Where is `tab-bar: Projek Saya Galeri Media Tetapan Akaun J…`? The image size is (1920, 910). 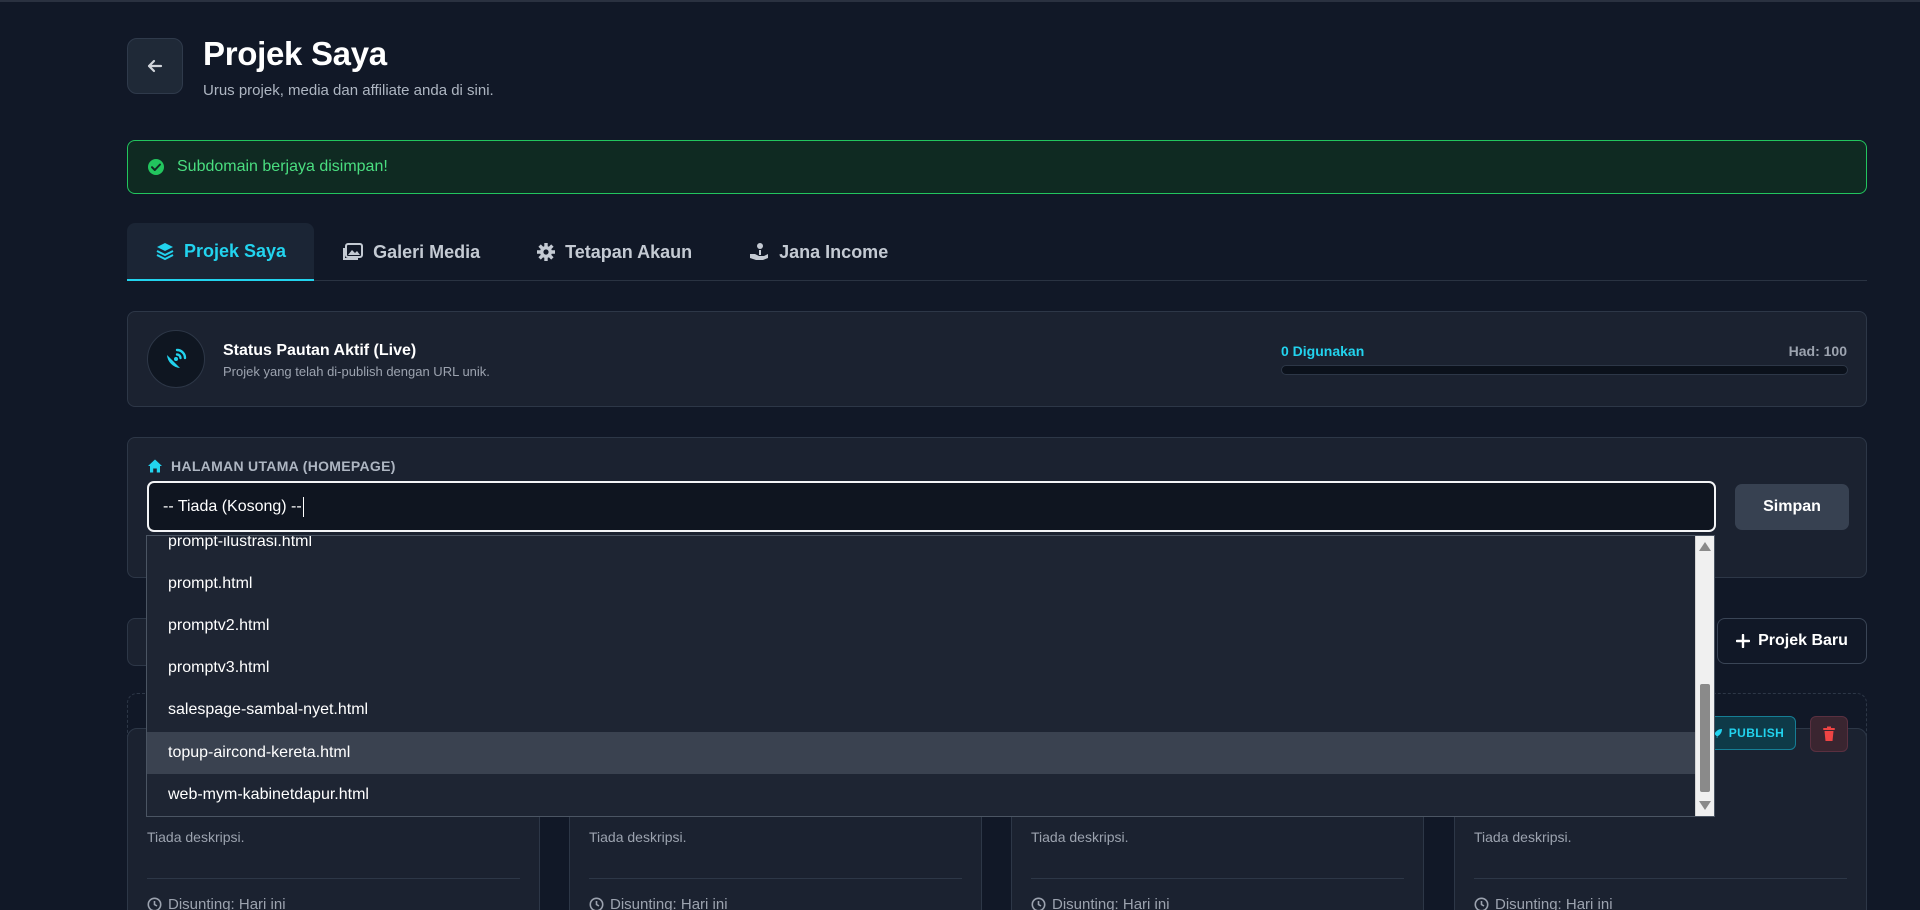
tab-bar: Projek Saya Galeri Media Tetapan Akaun J… is located at coordinates (997, 252).